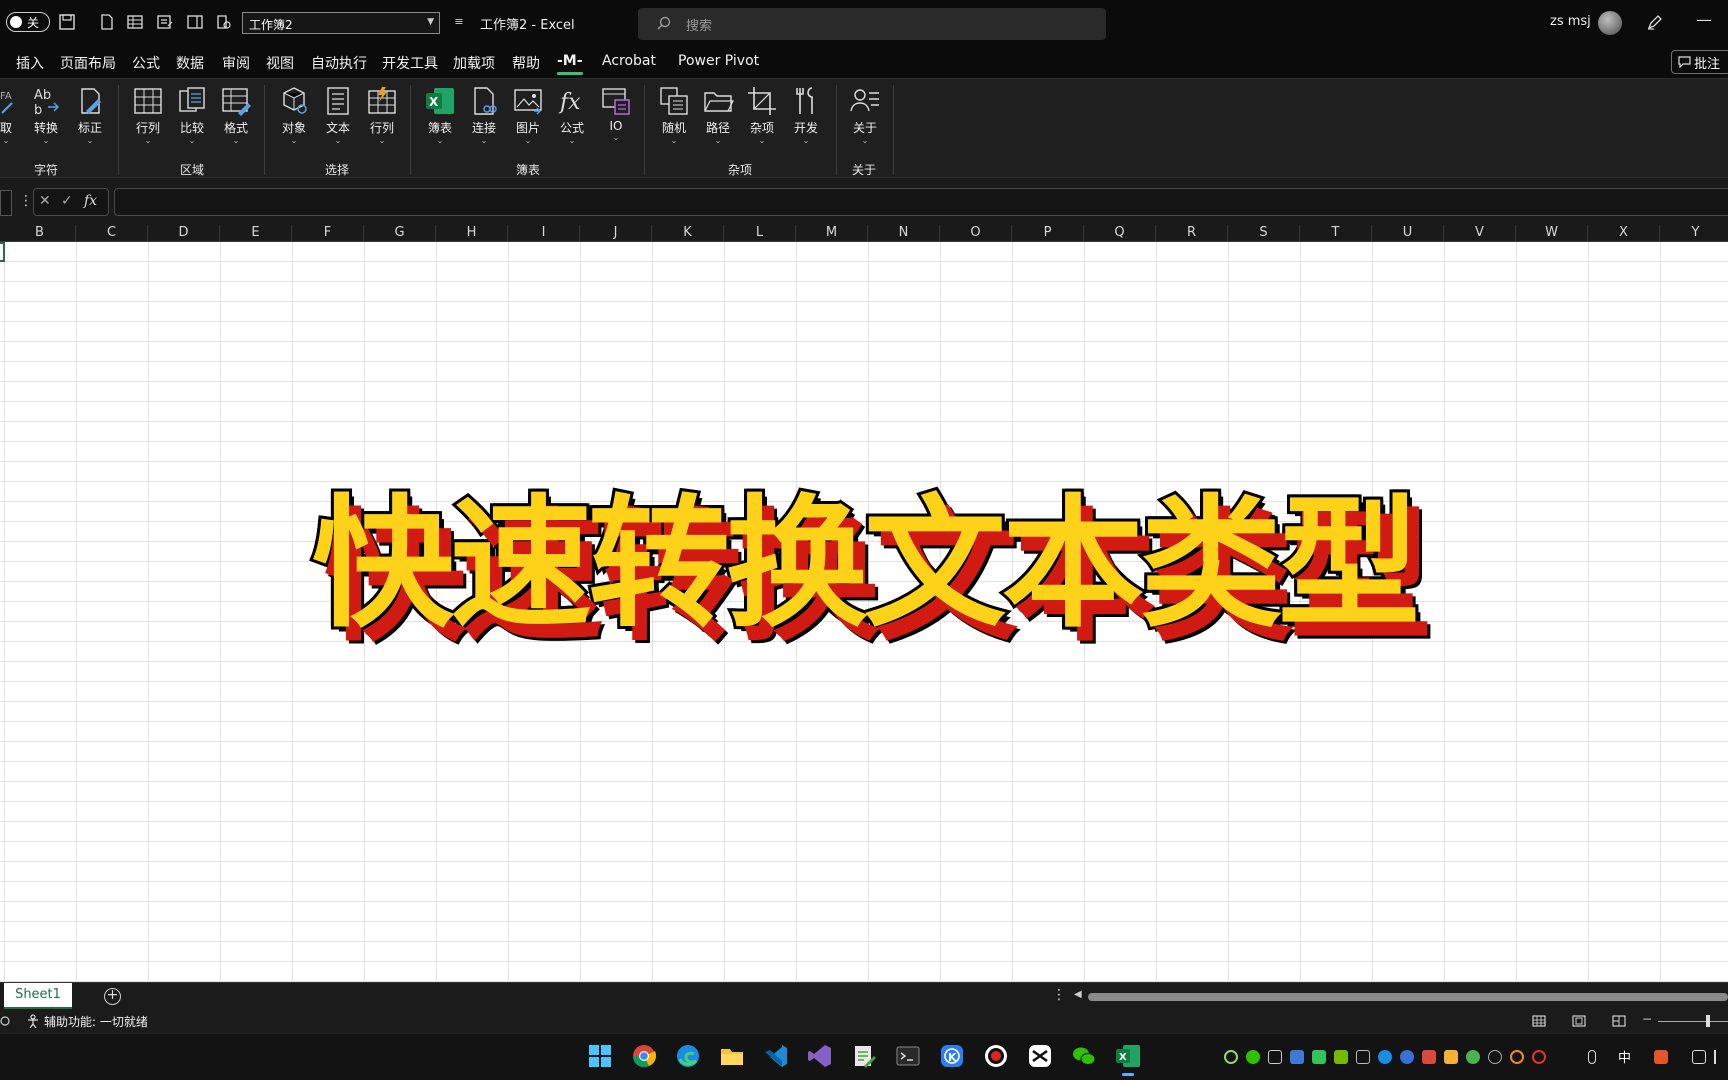 This screenshot has width=1728, height=1080. Describe the element at coordinates (1517, 1057) in the screenshot. I see `tray-search-icon` at that location.